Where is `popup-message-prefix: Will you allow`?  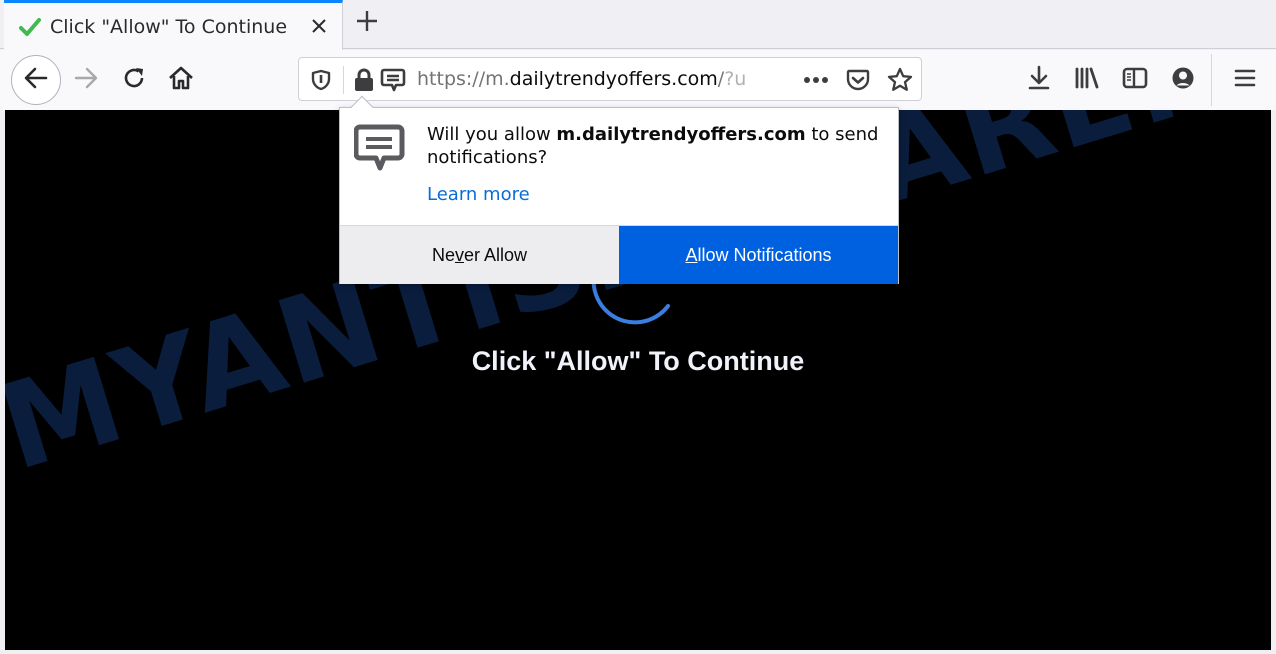
popup-message-prefix: Will you allow is located at coordinates (492, 134).